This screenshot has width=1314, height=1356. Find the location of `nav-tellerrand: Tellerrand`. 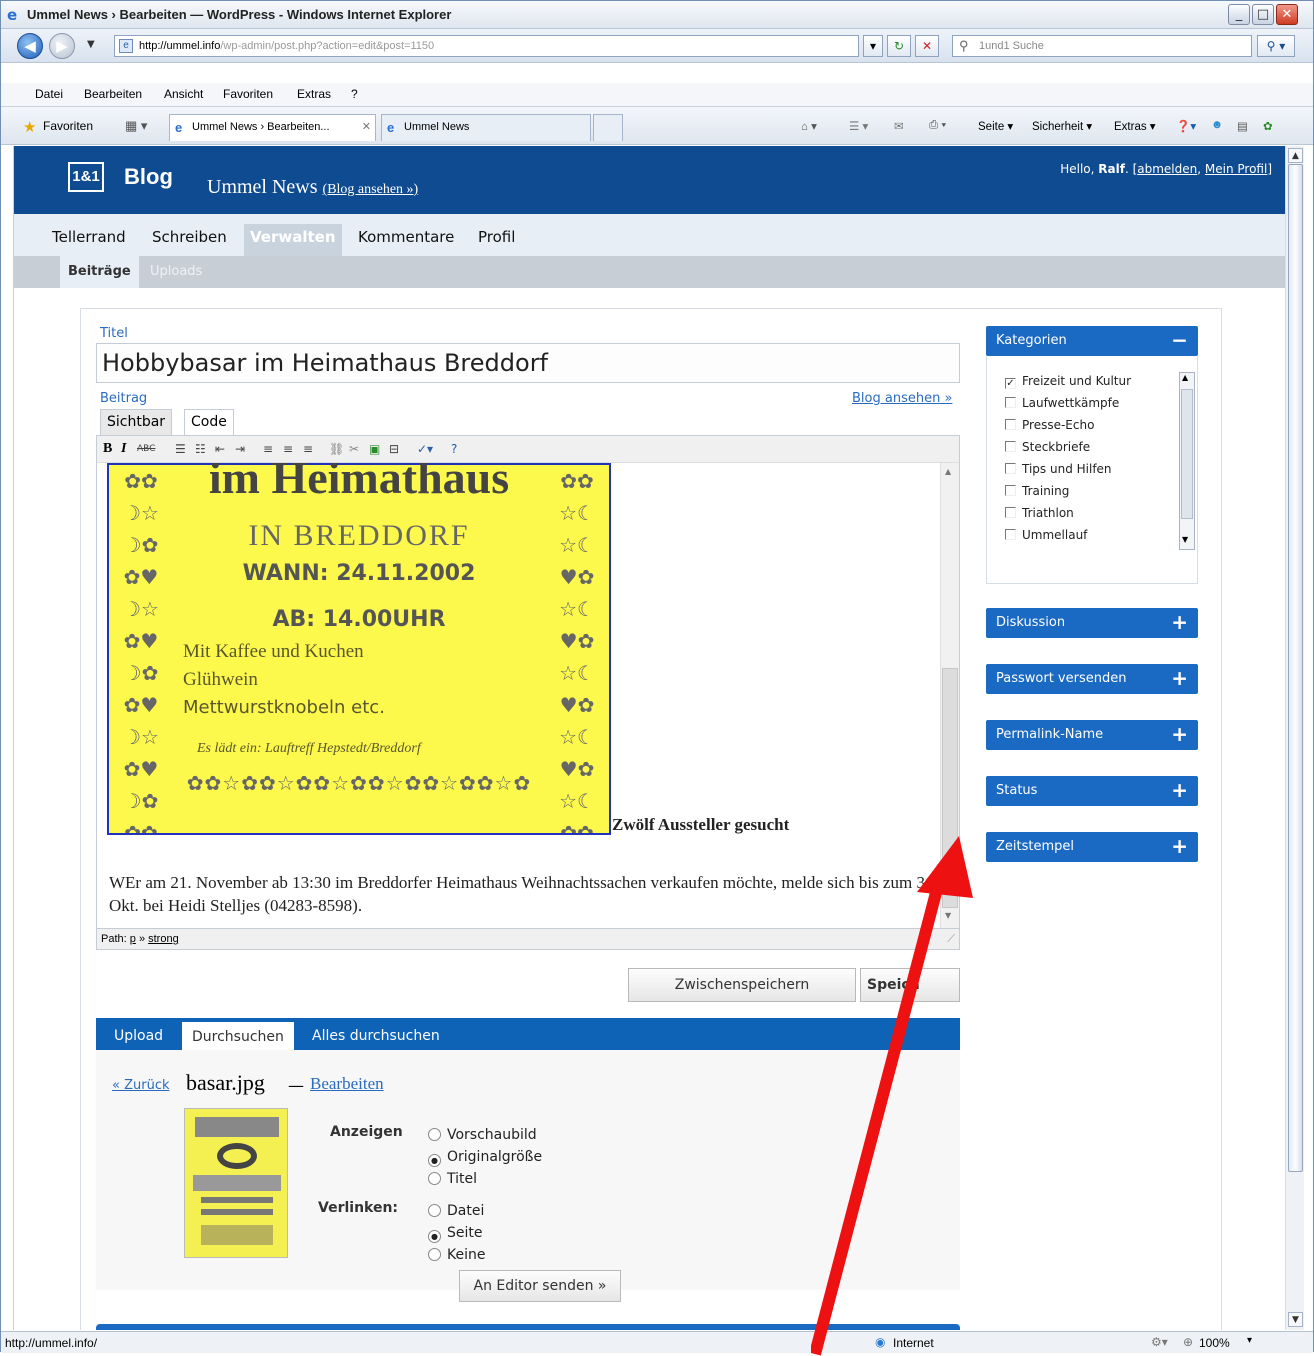

nav-tellerrand: Tellerrand is located at coordinates (89, 240).